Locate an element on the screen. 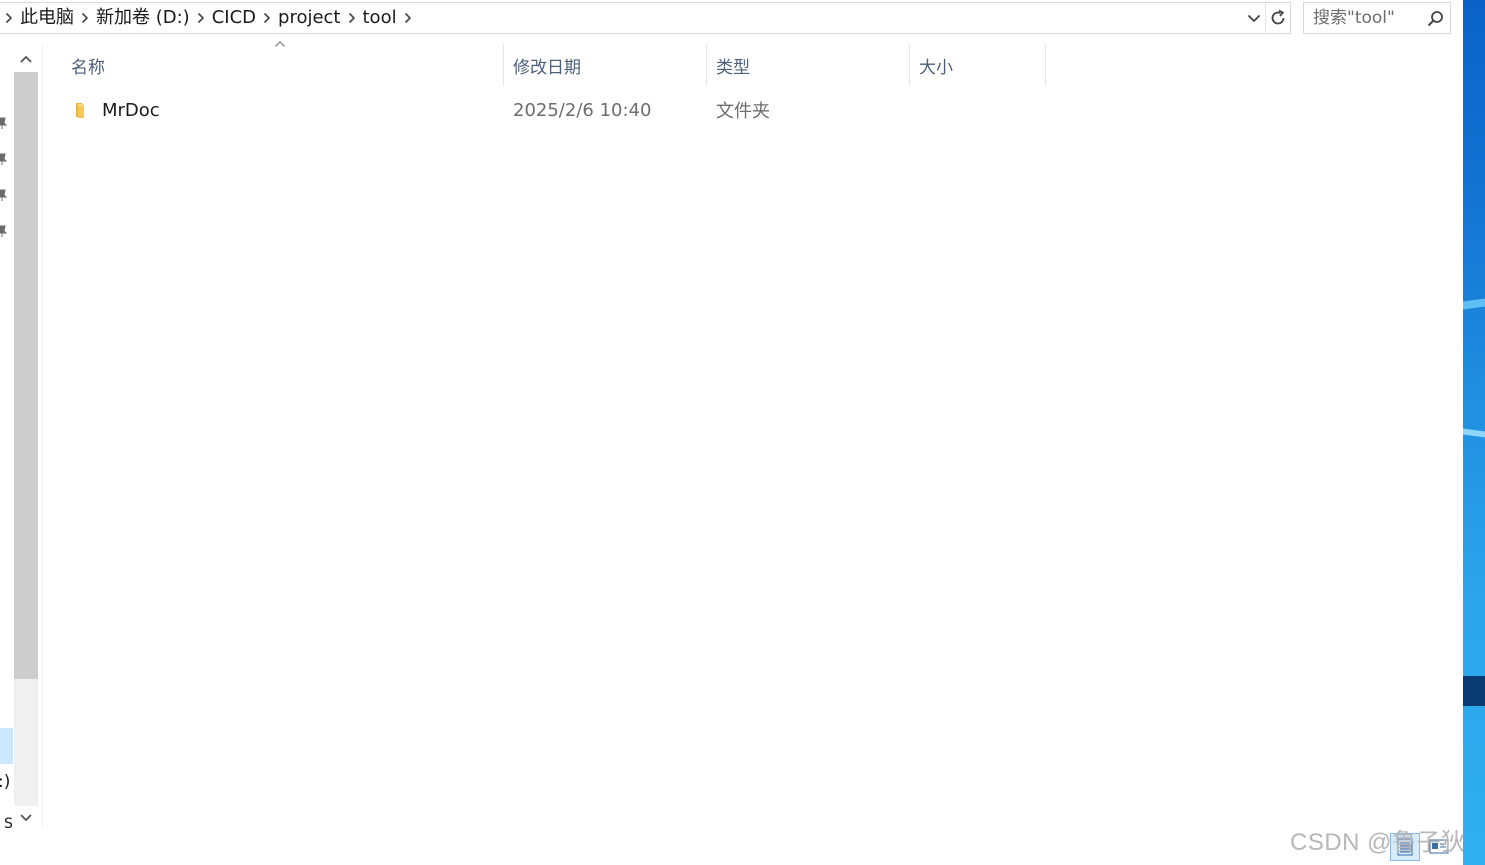  file-modified: 2025/2/6 10:40 is located at coordinates (582, 110).